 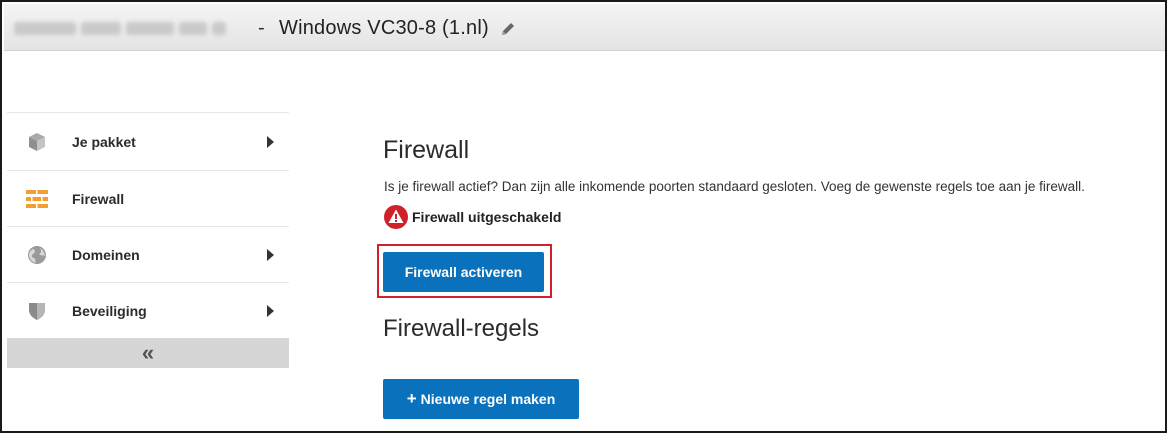 I want to click on new-rule-button-label: Nieuwe regel maken, so click(x=488, y=399).